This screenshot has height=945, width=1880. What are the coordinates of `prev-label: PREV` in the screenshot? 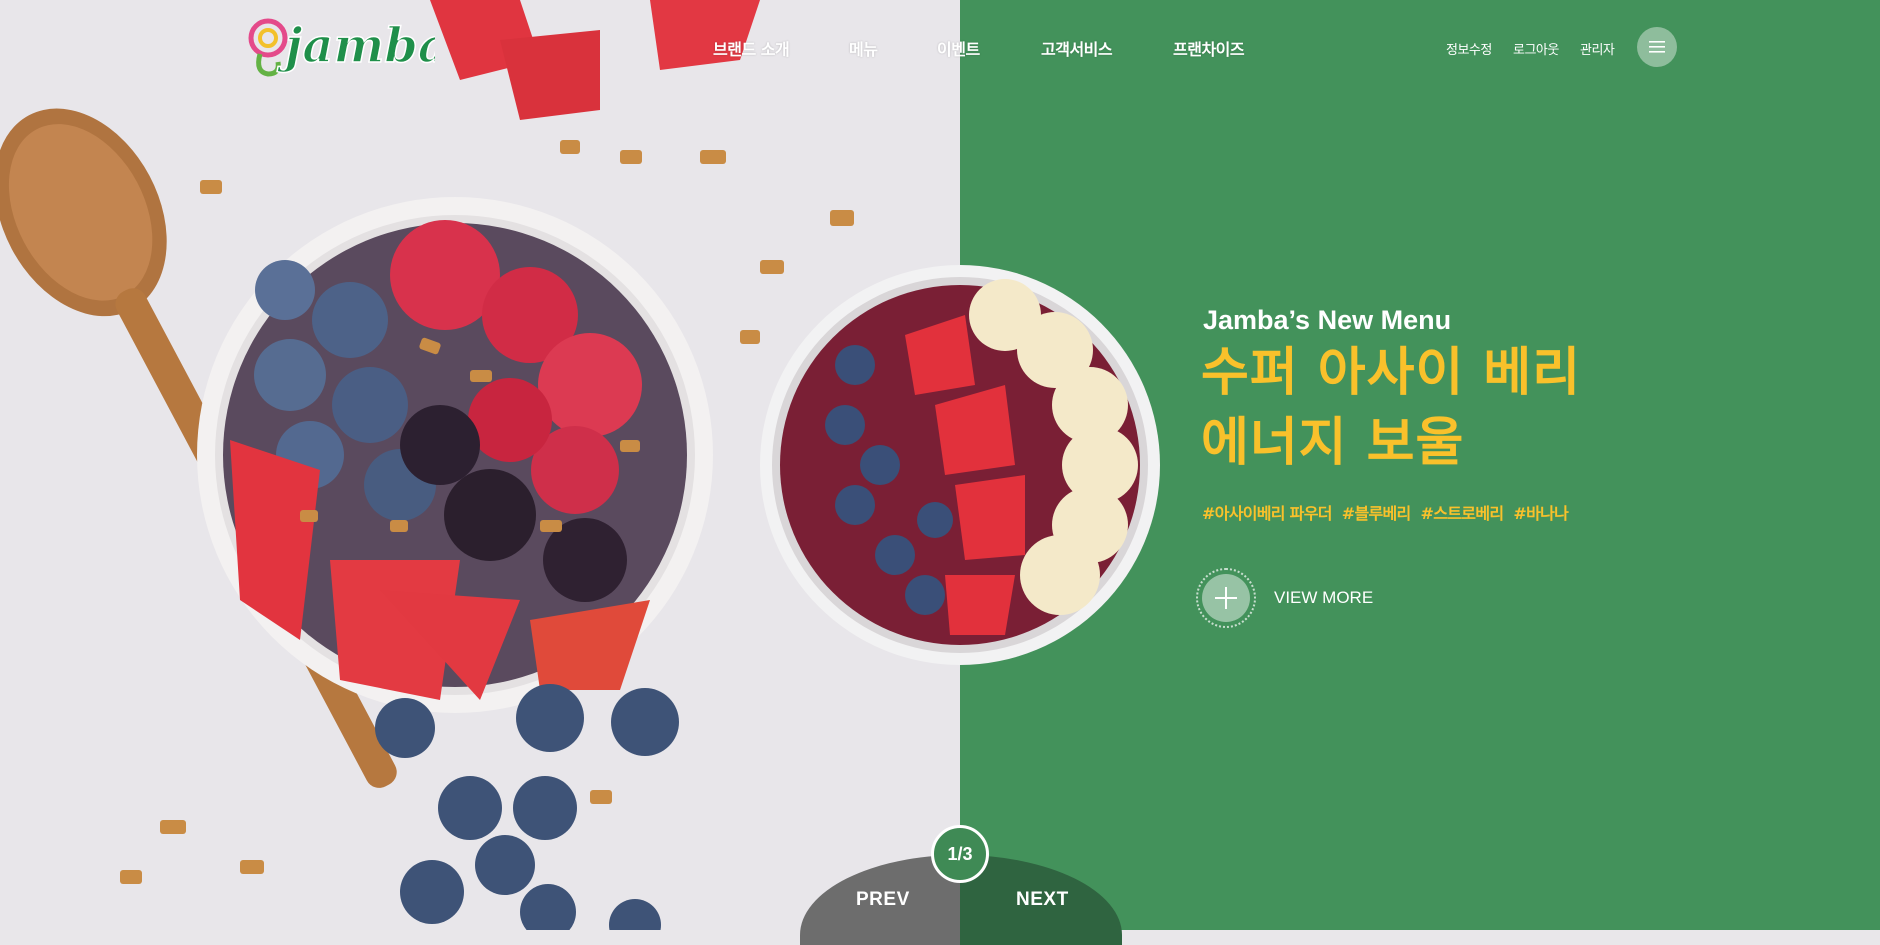 It's located at (883, 899).